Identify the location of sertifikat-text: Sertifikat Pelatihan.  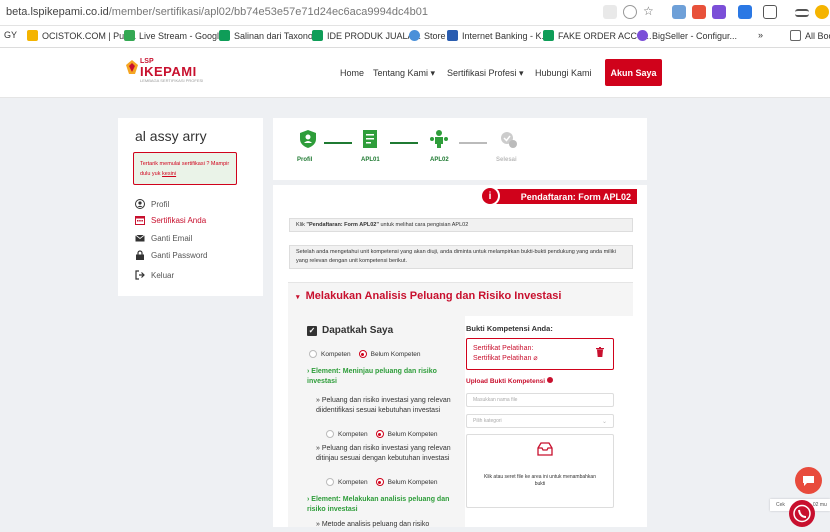
(505, 354).